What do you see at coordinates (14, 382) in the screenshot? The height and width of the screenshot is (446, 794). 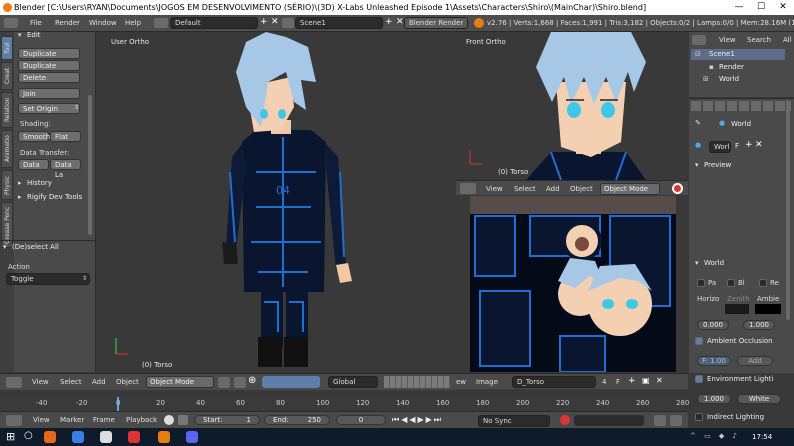 I see `view3d-editor-type-icon` at bounding box center [14, 382].